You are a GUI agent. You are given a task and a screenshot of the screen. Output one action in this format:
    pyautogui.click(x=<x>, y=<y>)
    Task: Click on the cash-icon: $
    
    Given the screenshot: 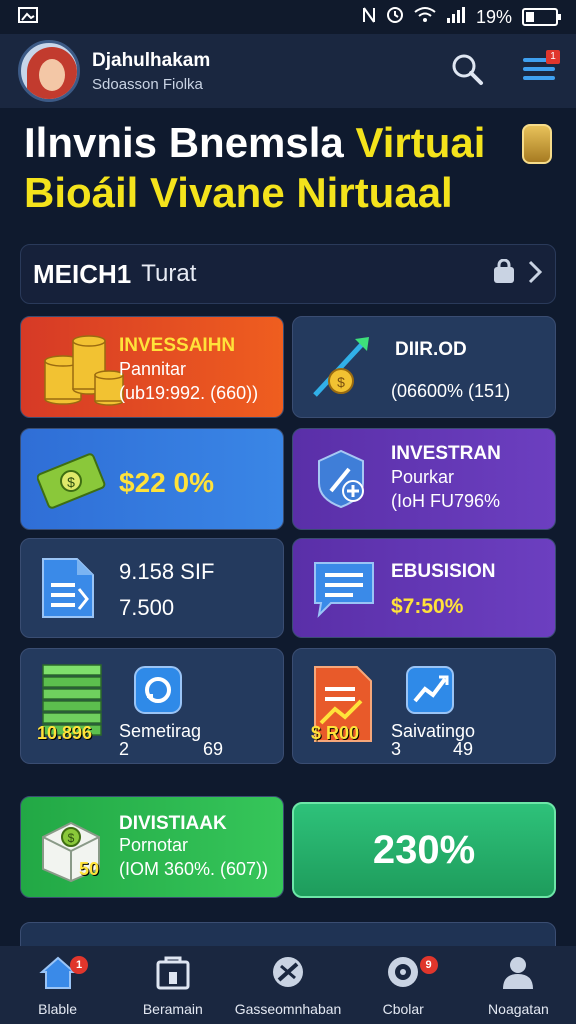 What is the action you would take?
    pyautogui.click(x=71, y=482)
    